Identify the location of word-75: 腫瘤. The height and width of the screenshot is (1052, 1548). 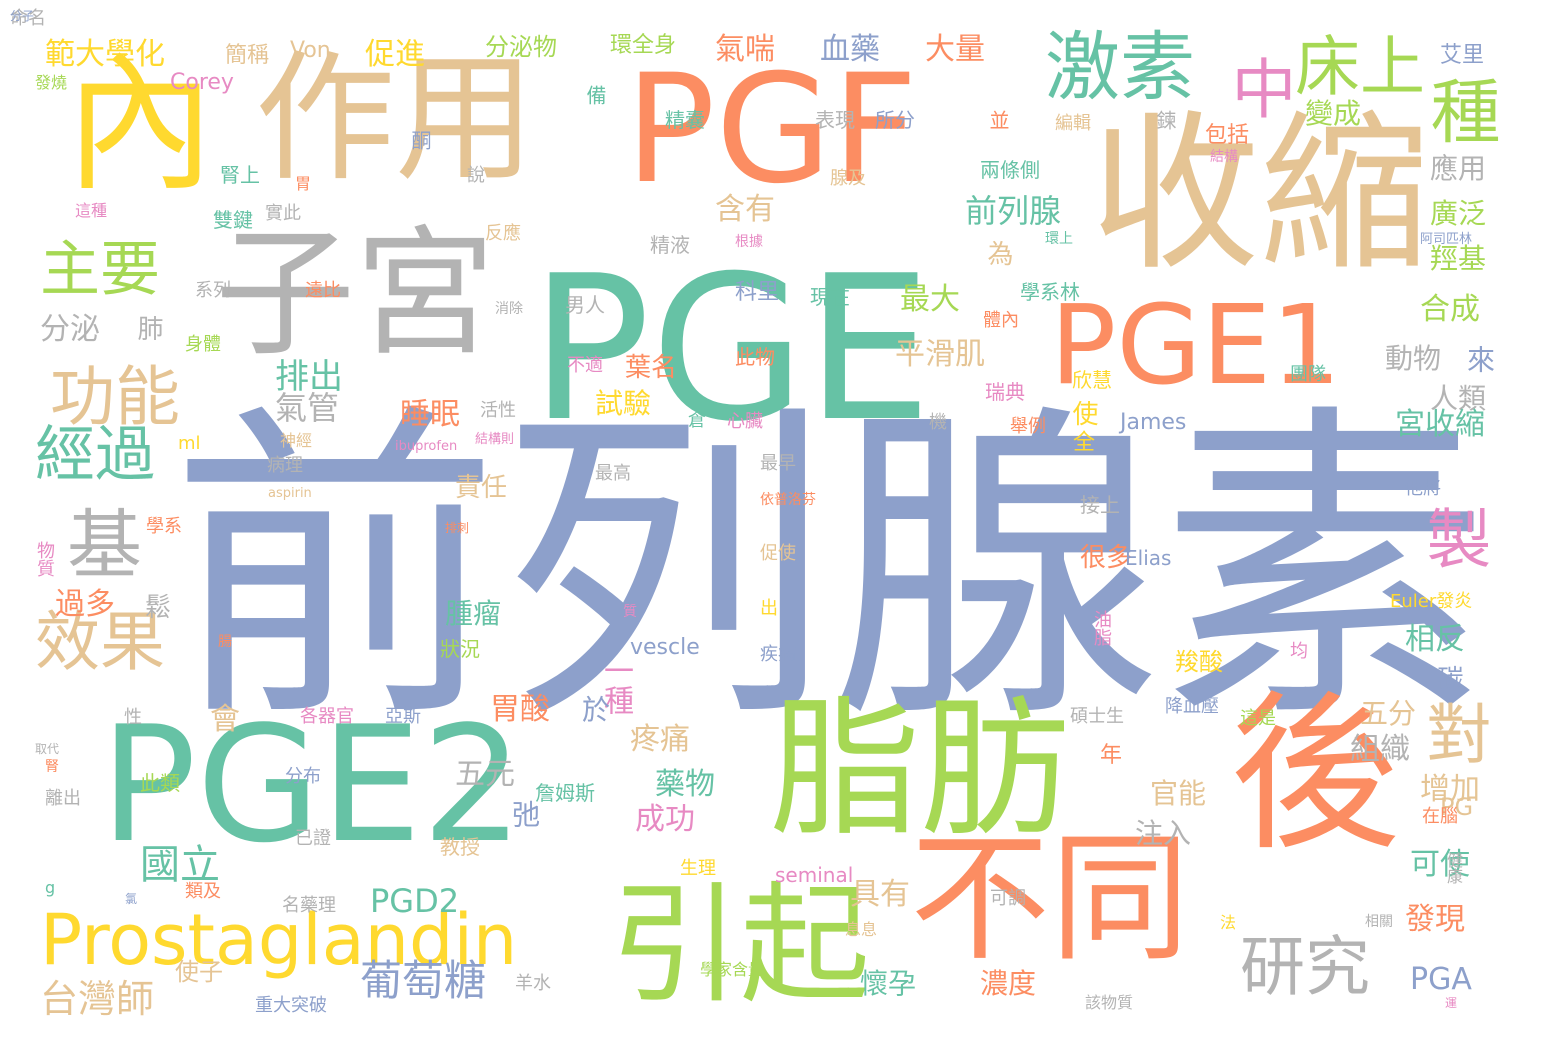
(473, 613).